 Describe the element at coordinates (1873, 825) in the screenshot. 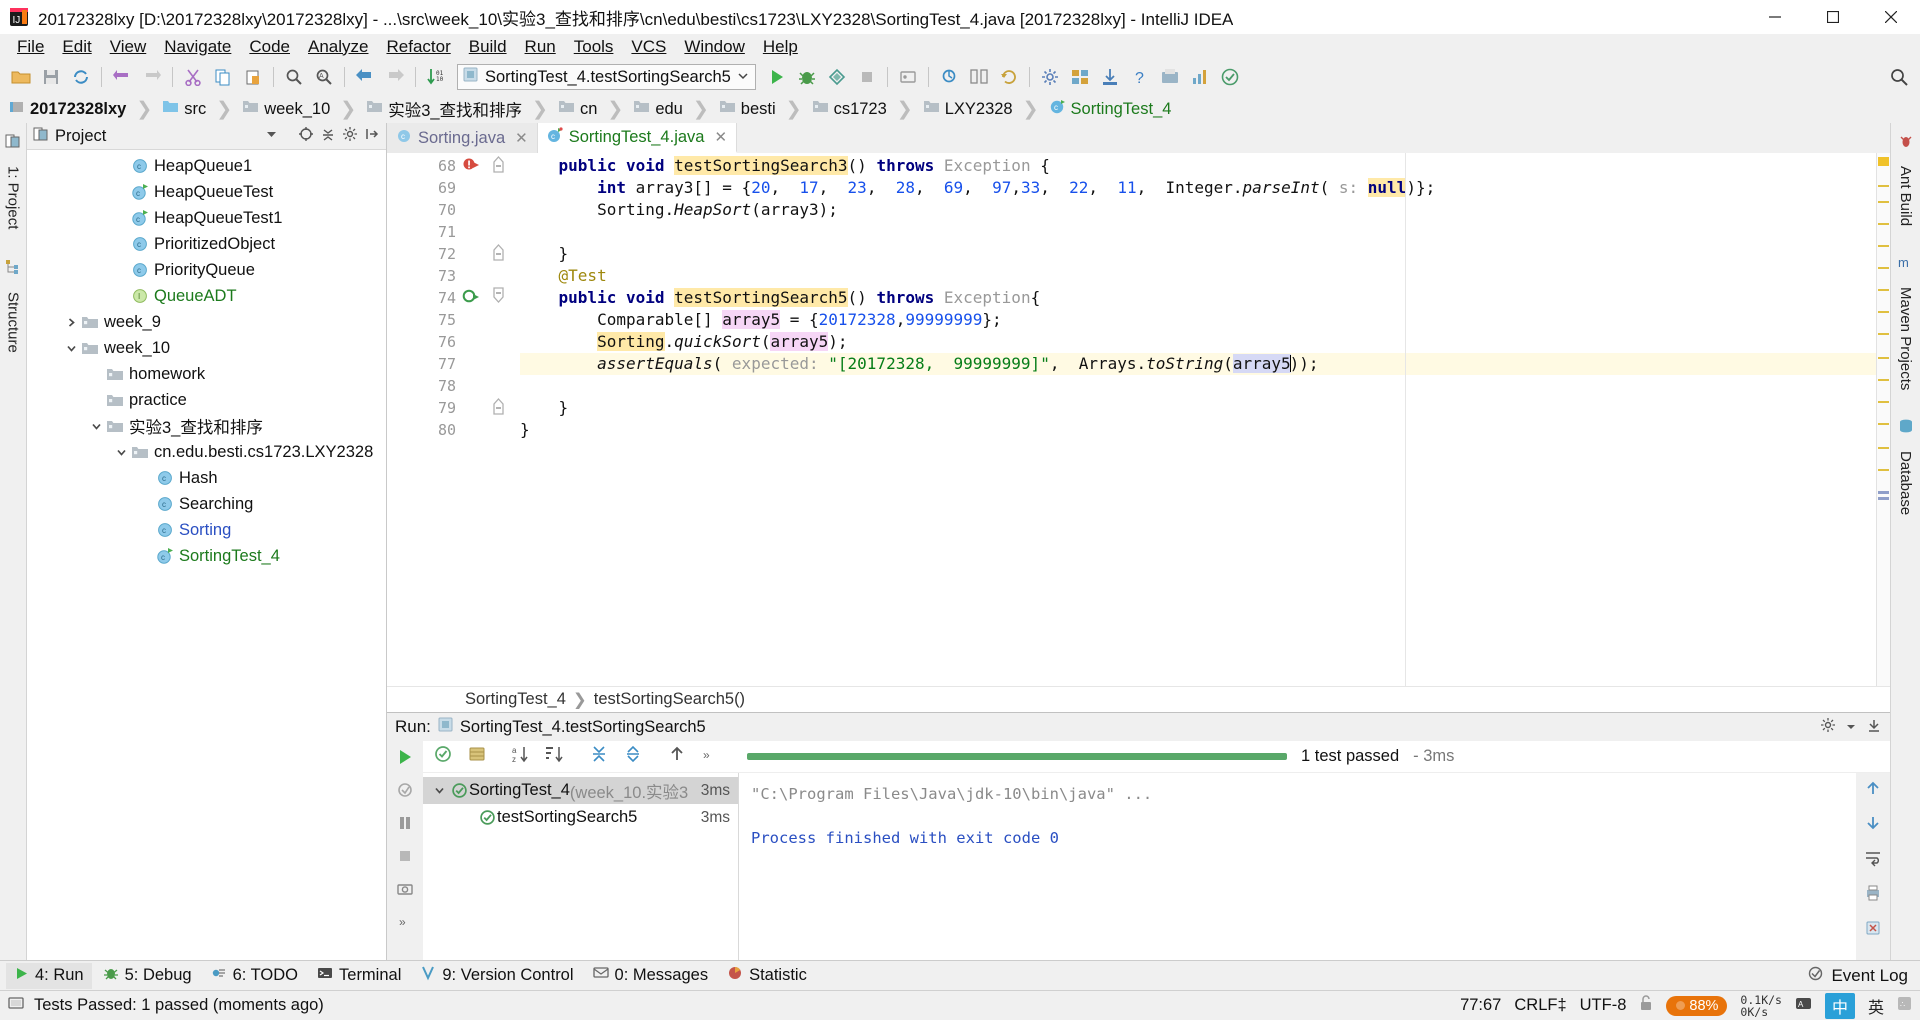

I see `scroll-down-icon` at that location.